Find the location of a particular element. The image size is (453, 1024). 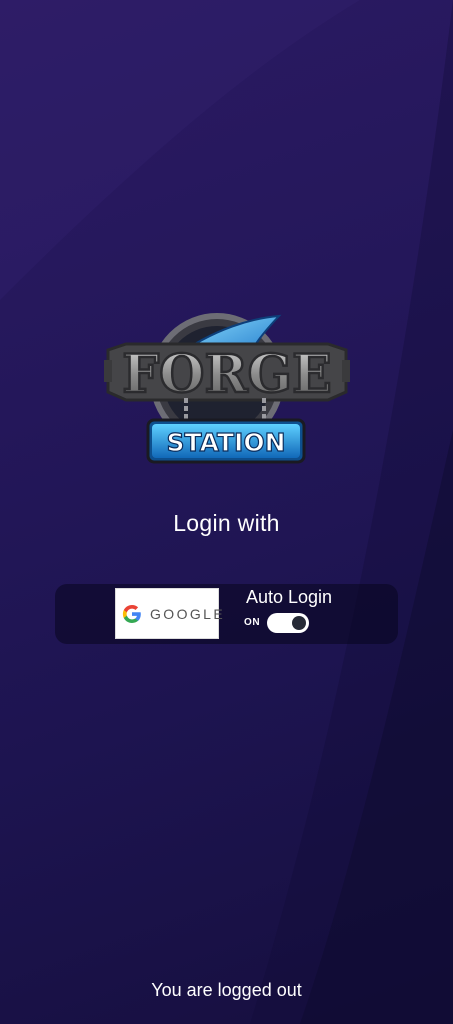

logged-out-status: You are logged out is located at coordinates (226, 990).